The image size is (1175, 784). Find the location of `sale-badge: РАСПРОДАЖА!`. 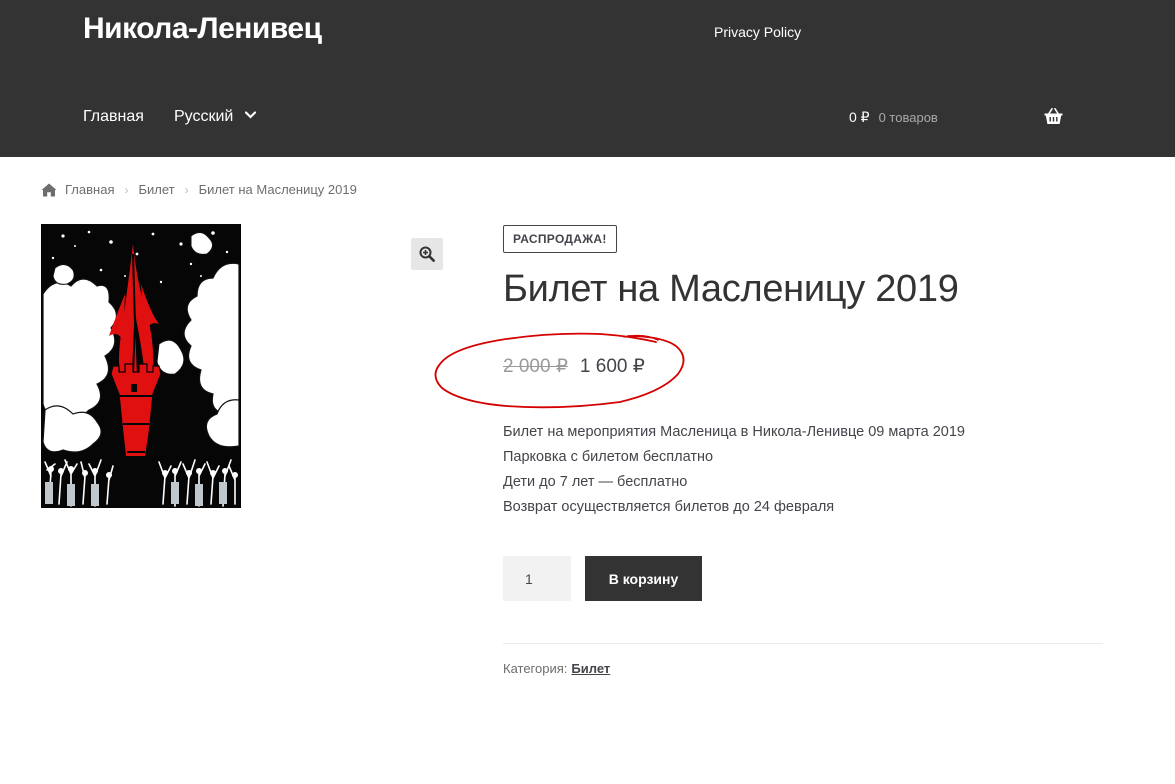

sale-badge: РАСПРОДАЖА! is located at coordinates (560, 239).